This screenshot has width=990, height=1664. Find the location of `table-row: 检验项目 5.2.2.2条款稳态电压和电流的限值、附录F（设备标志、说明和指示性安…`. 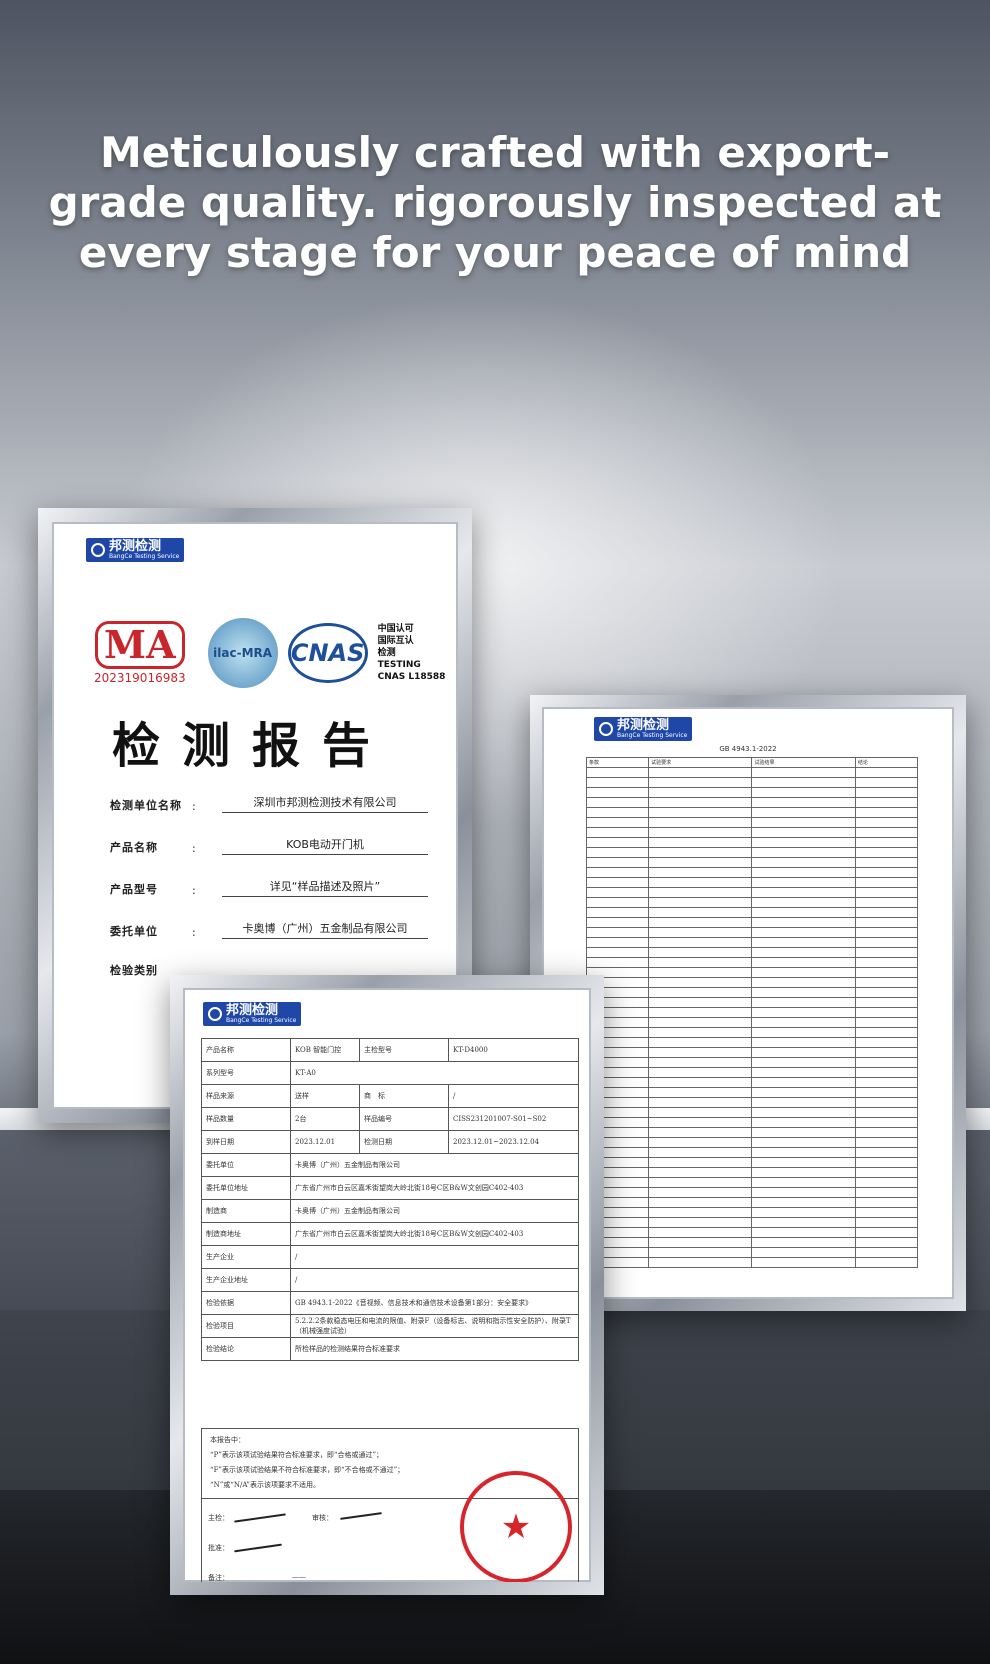

table-row: 检验项目 5.2.2.2条款稳态电压和电流的限值、附录F（设备标志、说明和指示性安… is located at coordinates (390, 1326).